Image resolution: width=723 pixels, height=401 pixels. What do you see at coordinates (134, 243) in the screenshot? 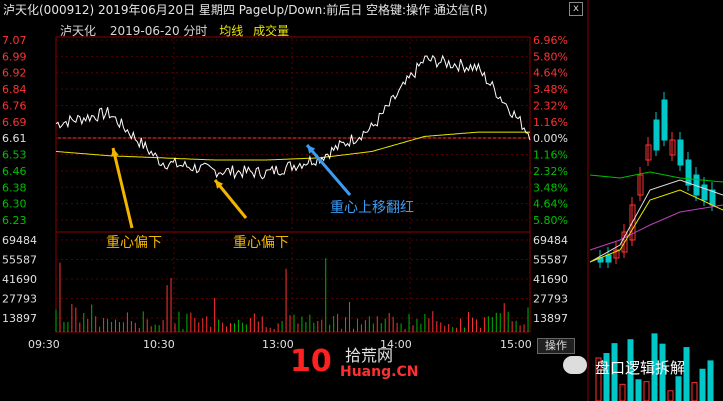
I see `annotation-1: 重心偏下` at bounding box center [134, 243].